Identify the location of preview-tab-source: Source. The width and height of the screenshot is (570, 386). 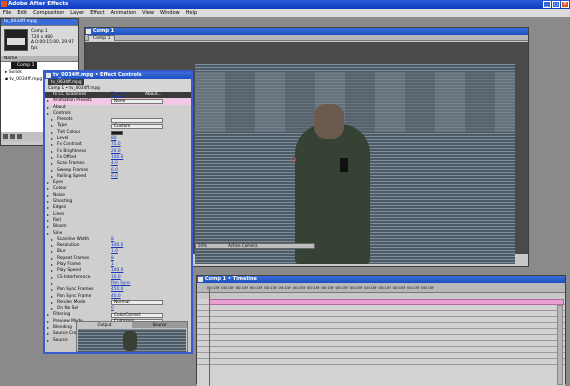
(159, 325).